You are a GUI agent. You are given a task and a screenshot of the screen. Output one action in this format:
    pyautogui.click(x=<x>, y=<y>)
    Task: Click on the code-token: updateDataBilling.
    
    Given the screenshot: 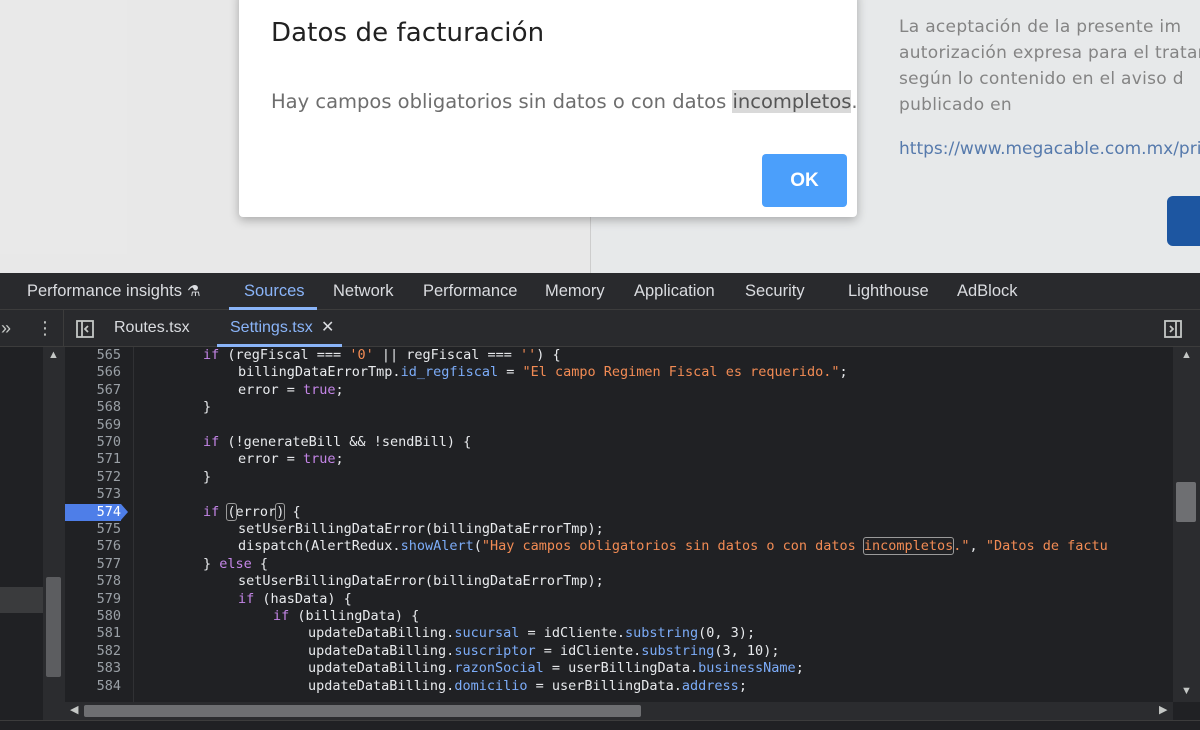 What is the action you would take?
    pyautogui.click(x=381, y=650)
    